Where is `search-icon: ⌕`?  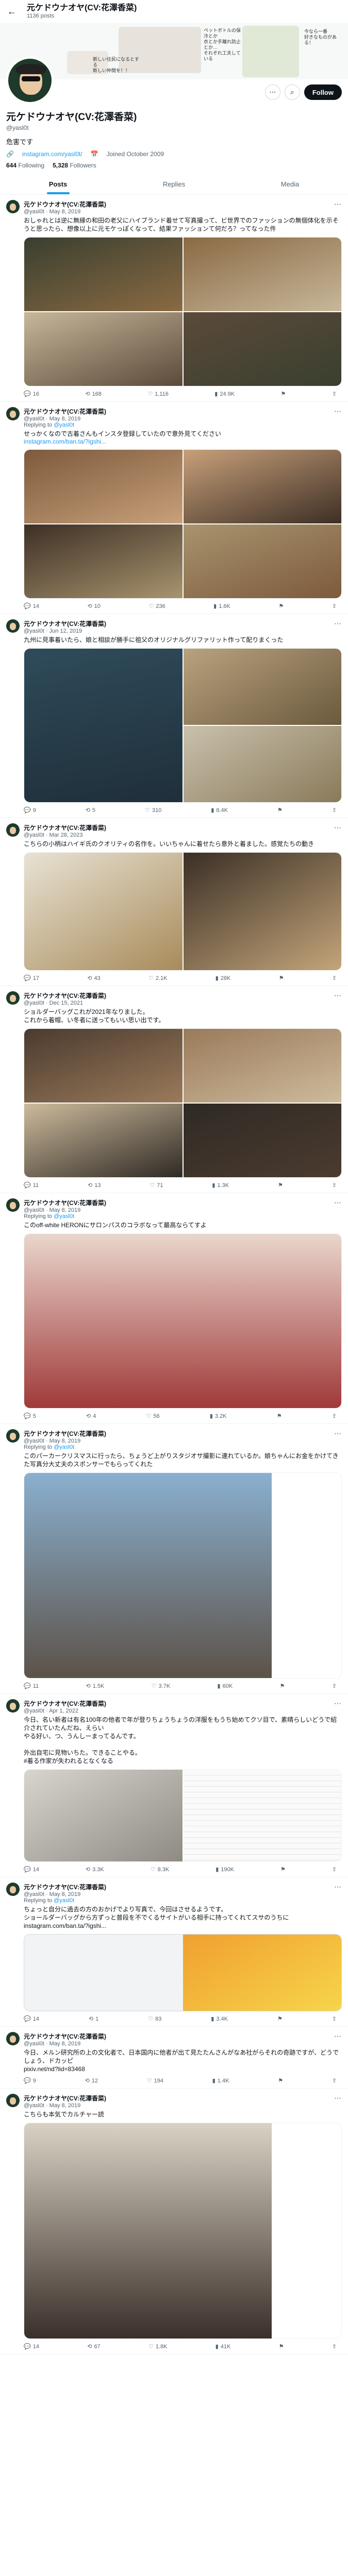 search-icon: ⌕ is located at coordinates (292, 92).